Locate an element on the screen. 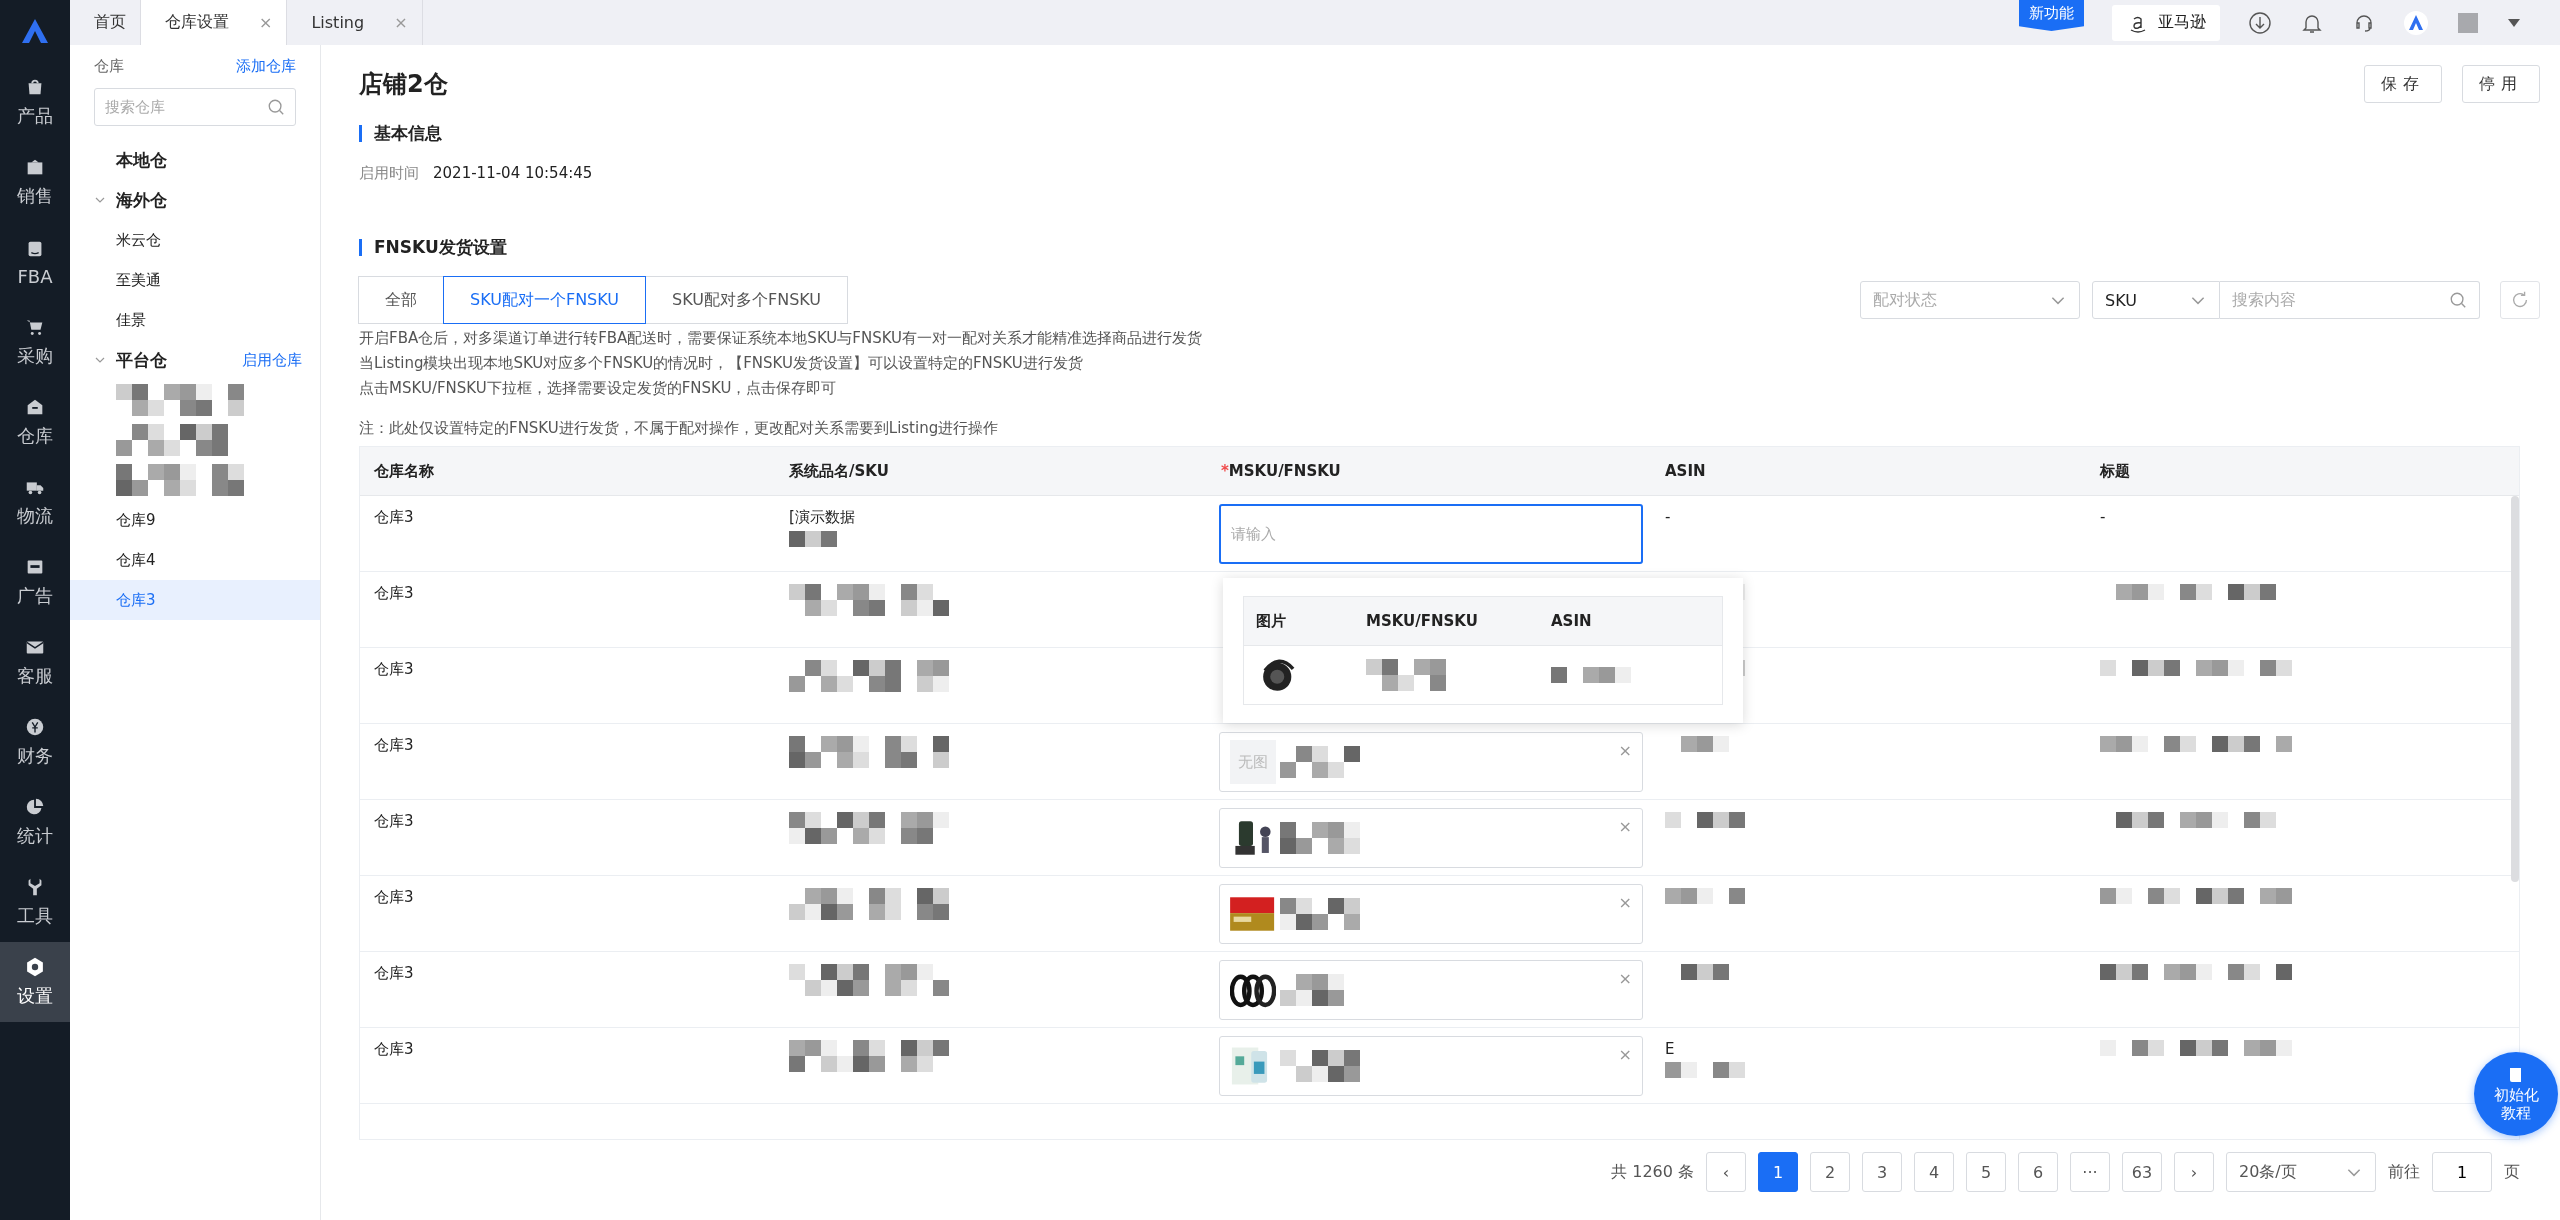 Image resolution: width=2560 pixels, height=1220 pixels. nav-item: 仓库 is located at coordinates (35, 422).